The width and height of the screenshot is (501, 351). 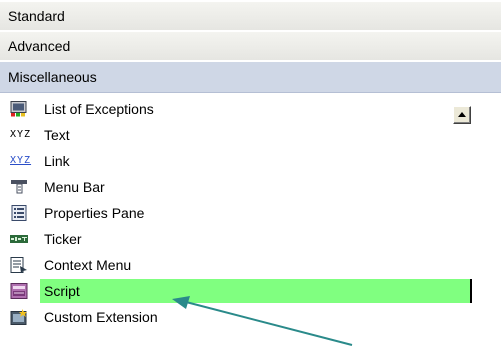 What do you see at coordinates (19, 187) in the screenshot?
I see `menu-bar-icon` at bounding box center [19, 187].